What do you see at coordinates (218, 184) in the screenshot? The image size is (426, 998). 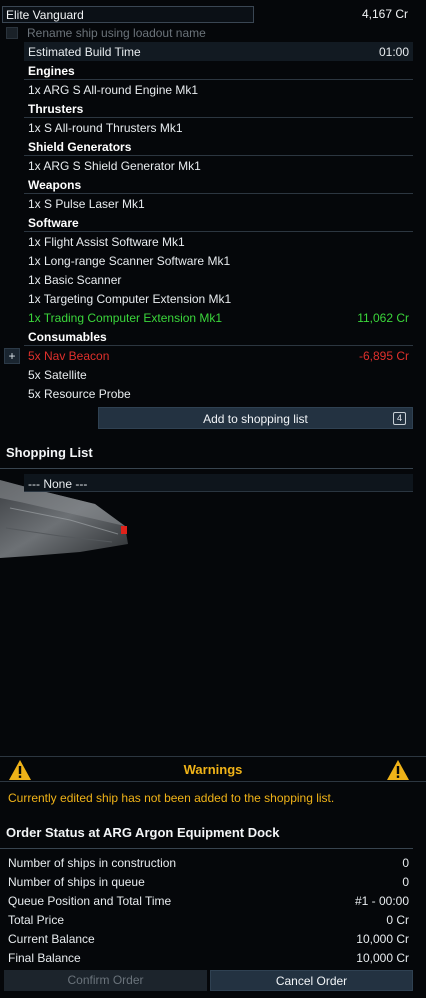 I see `section-weapons: Weapons` at bounding box center [218, 184].